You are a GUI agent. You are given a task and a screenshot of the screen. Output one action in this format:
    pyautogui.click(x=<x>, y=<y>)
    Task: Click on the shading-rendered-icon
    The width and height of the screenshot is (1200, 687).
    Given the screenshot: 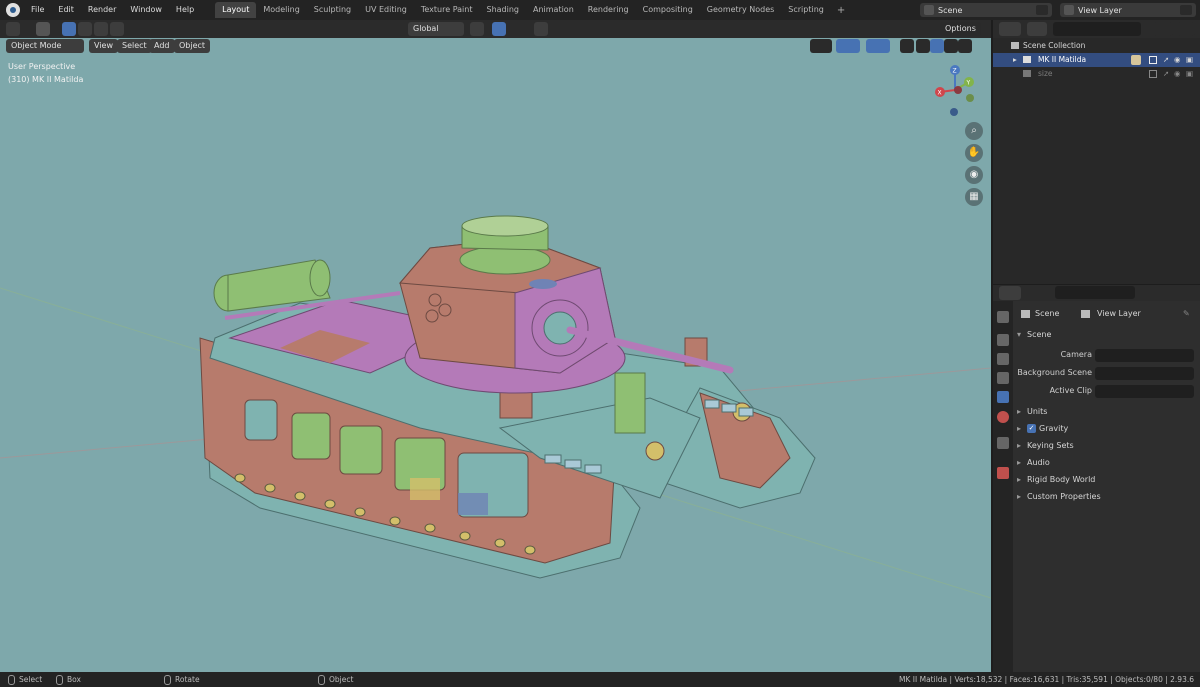 What is the action you would take?
    pyautogui.click(x=965, y=46)
    